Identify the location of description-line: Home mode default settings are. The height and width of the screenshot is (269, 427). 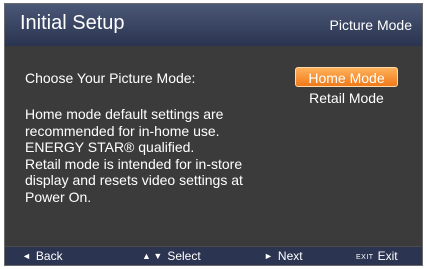
(124, 114).